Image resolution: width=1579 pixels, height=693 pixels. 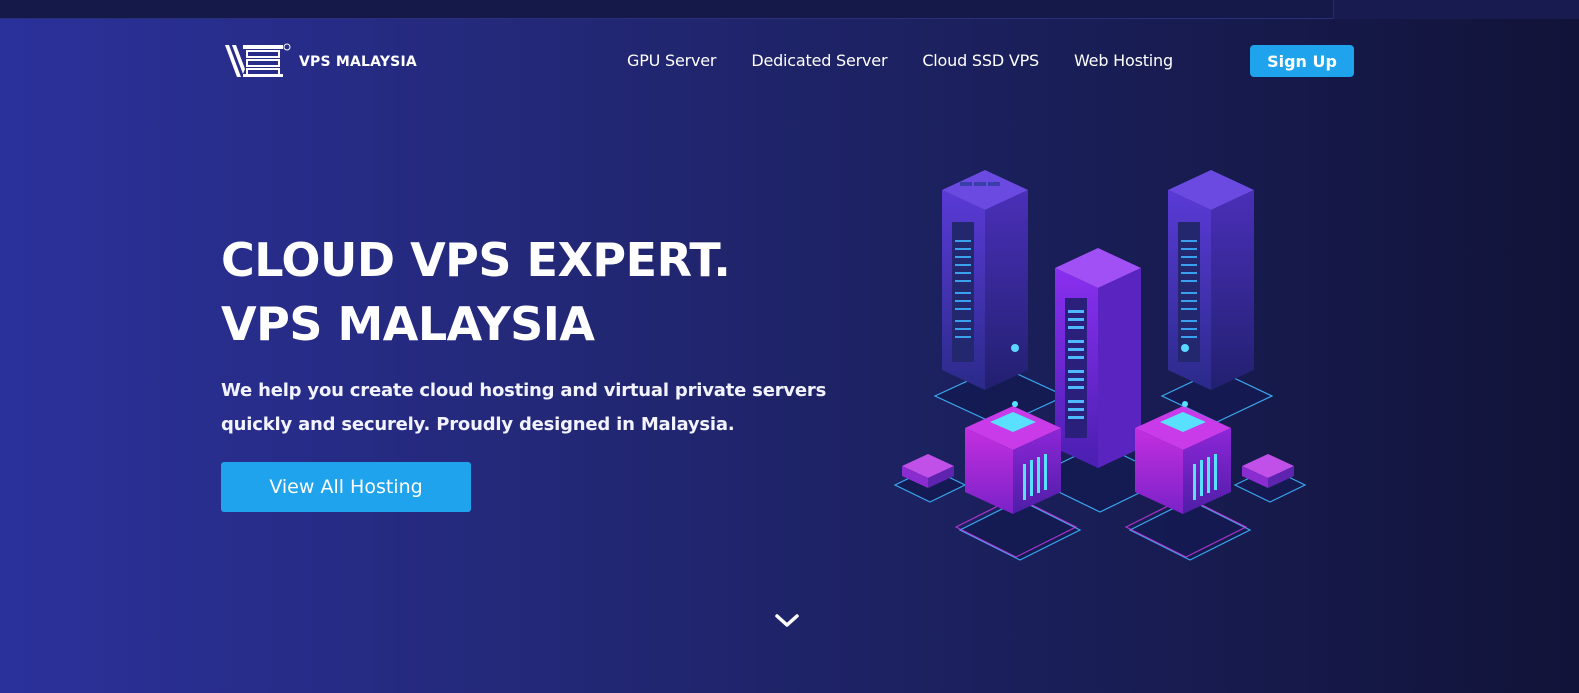 What do you see at coordinates (819, 60) in the screenshot?
I see `nav-item-dedicated-server: Dedicated Server` at bounding box center [819, 60].